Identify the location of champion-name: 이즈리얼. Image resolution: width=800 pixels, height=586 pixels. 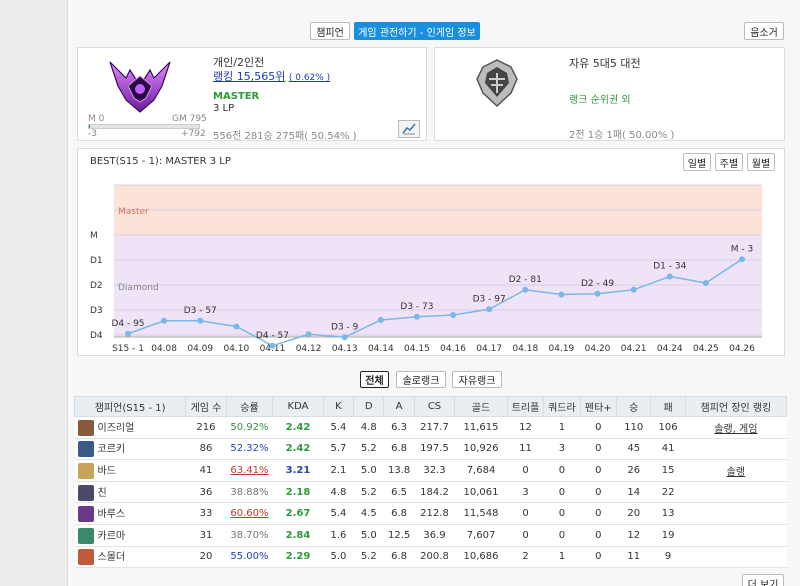
(116, 428).